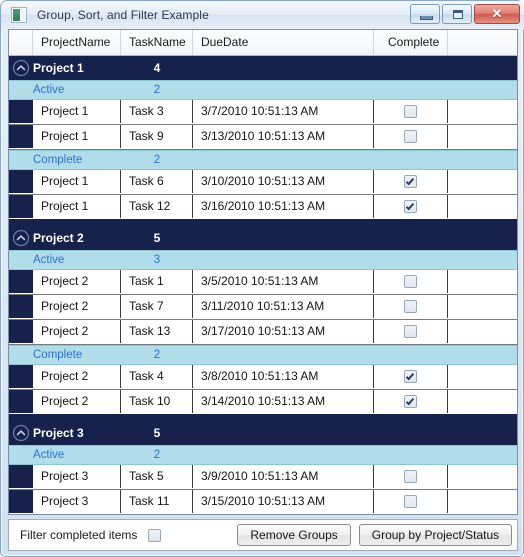 This screenshot has width=524, height=557. Describe the element at coordinates (157, 68) in the screenshot. I see `group-count: 4` at that location.